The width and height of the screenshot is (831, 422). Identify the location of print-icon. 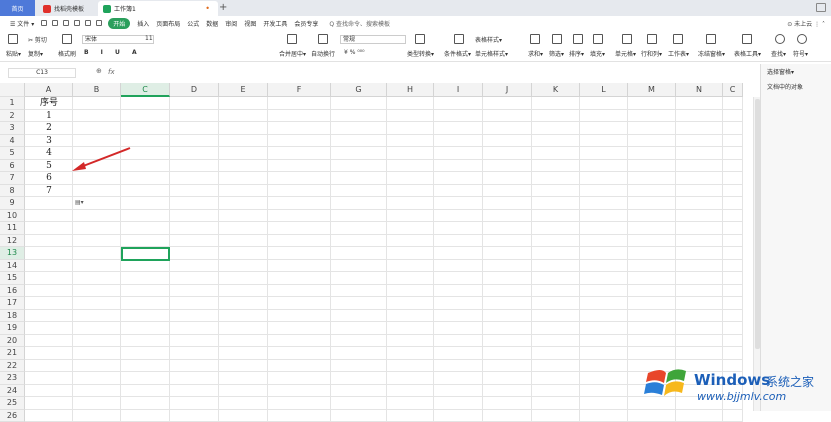
(66, 23).